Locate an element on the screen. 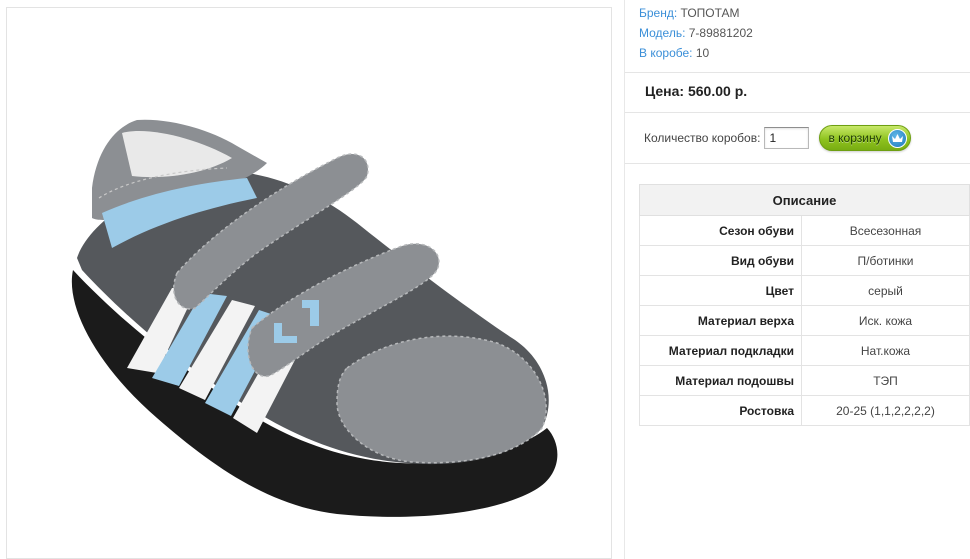 This screenshot has width=970, height=559. price: Цена: 560.00 р. is located at coordinates (696, 91).